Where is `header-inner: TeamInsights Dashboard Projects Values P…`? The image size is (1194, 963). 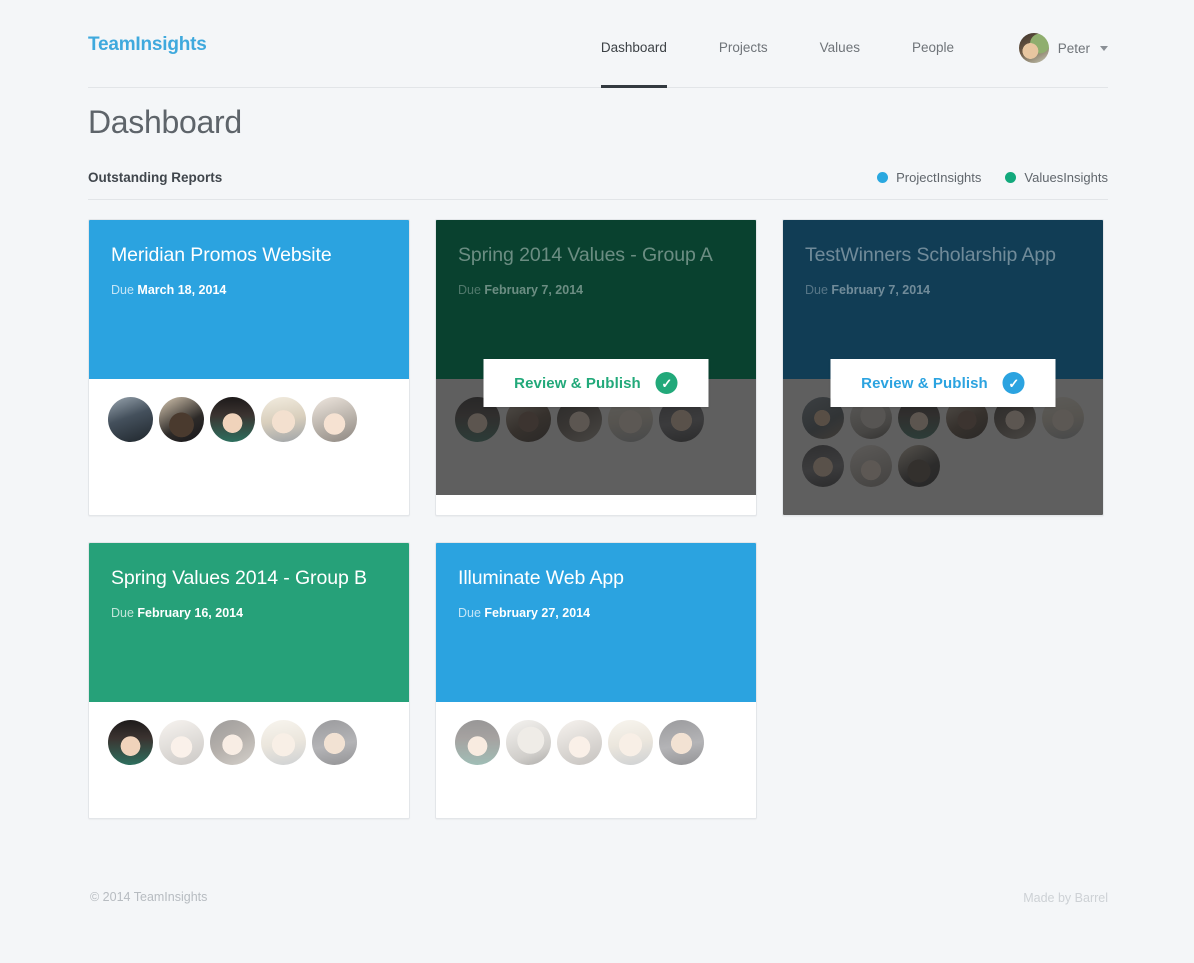 header-inner: TeamInsights Dashboard Projects Values P… is located at coordinates (598, 44).